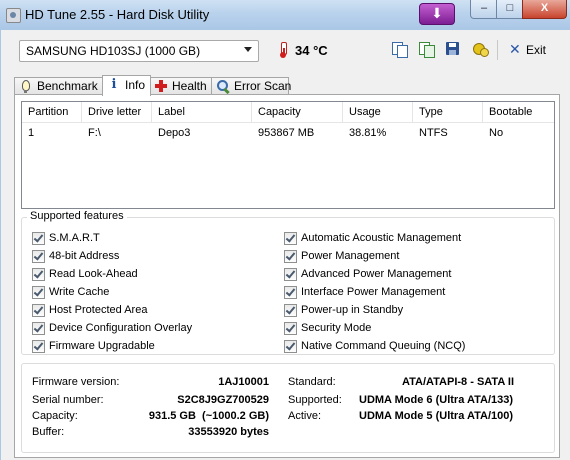 The width and height of the screenshot is (570, 460). I want to click on feature-label: Host Protected Area, so click(98, 310).